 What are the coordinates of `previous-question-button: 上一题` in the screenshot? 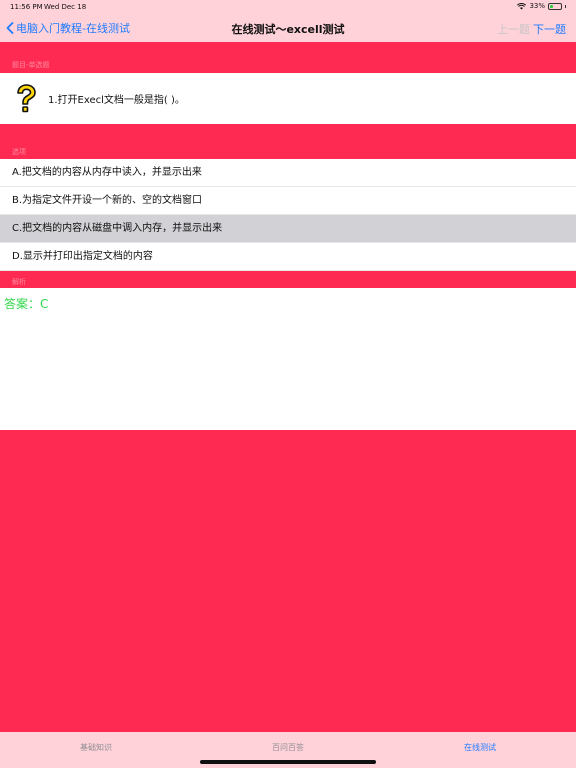 It's located at (513, 29).